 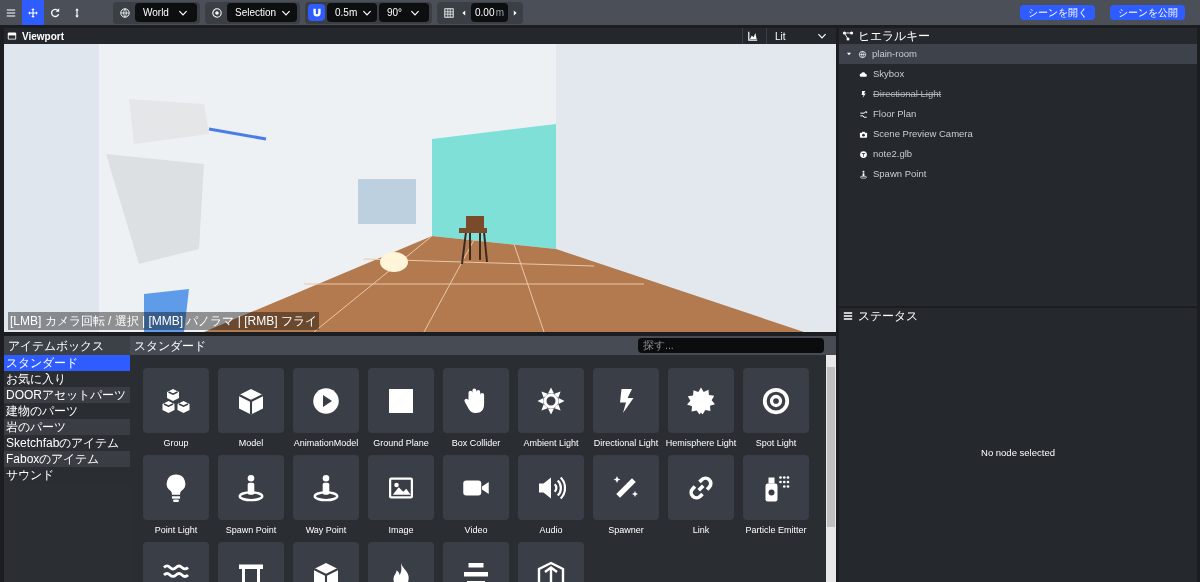 I want to click on caret-left-icon, so click(x=464, y=12).